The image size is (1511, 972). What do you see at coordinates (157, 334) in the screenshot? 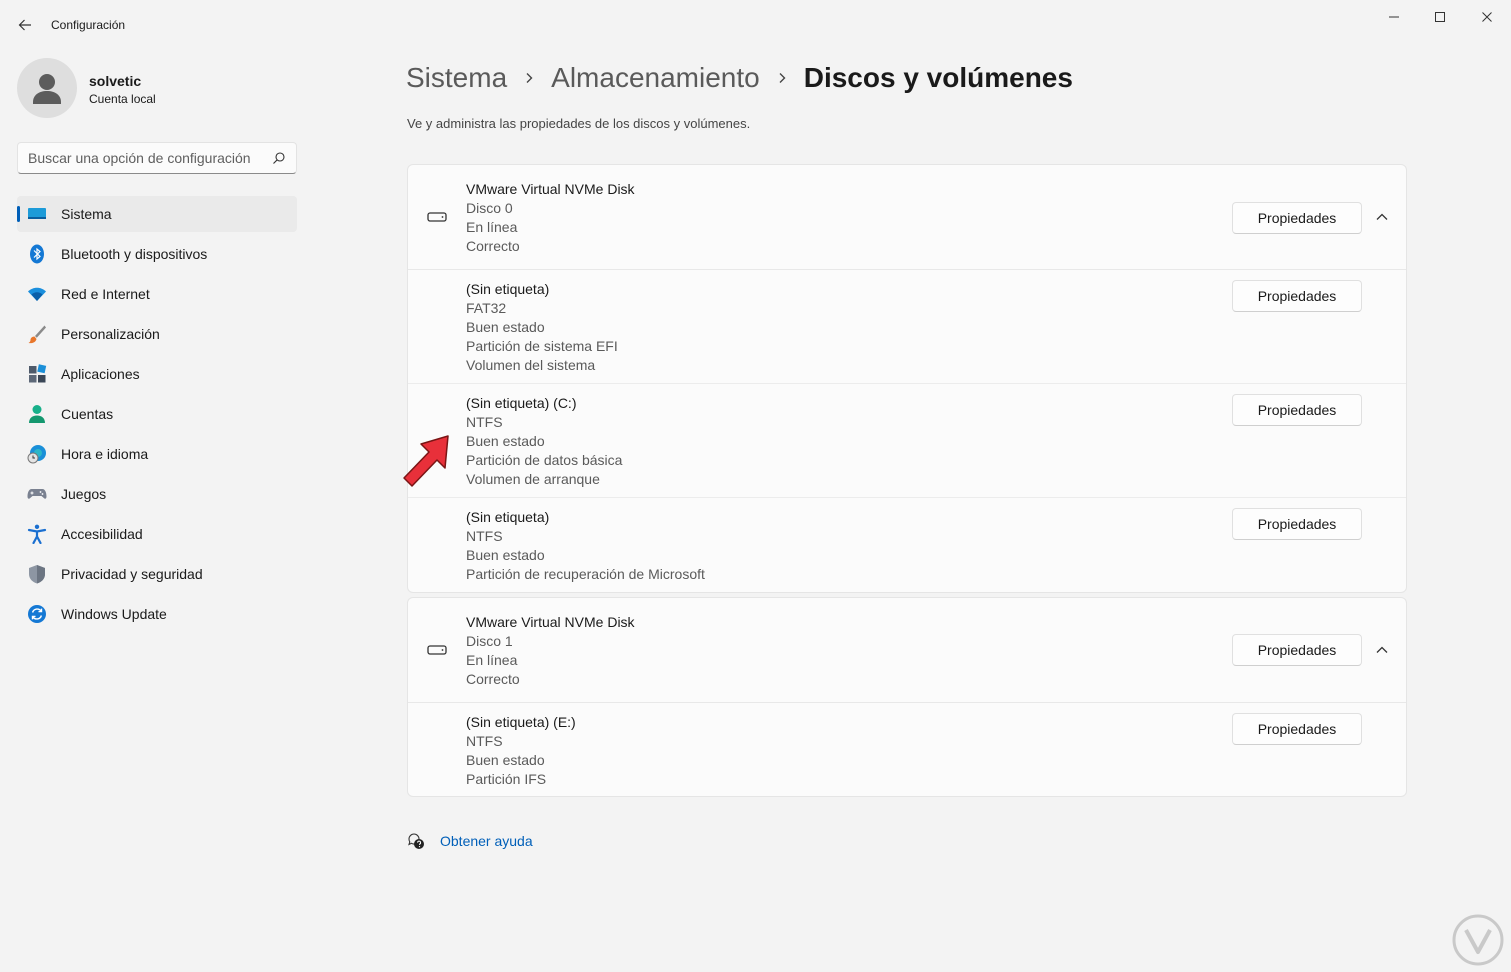
I see `sidebar-item-personalizacion: Personalización` at bounding box center [157, 334].